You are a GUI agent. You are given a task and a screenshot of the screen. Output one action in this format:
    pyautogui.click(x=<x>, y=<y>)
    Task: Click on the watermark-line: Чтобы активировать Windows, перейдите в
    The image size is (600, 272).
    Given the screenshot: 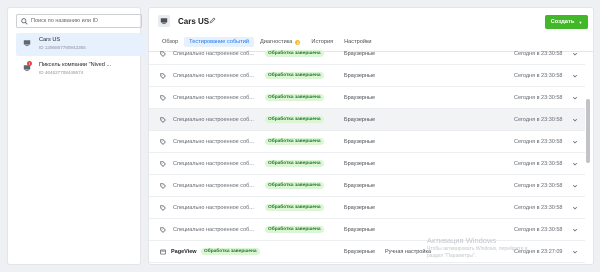 What is the action you would take?
    pyautogui.click(x=477, y=249)
    